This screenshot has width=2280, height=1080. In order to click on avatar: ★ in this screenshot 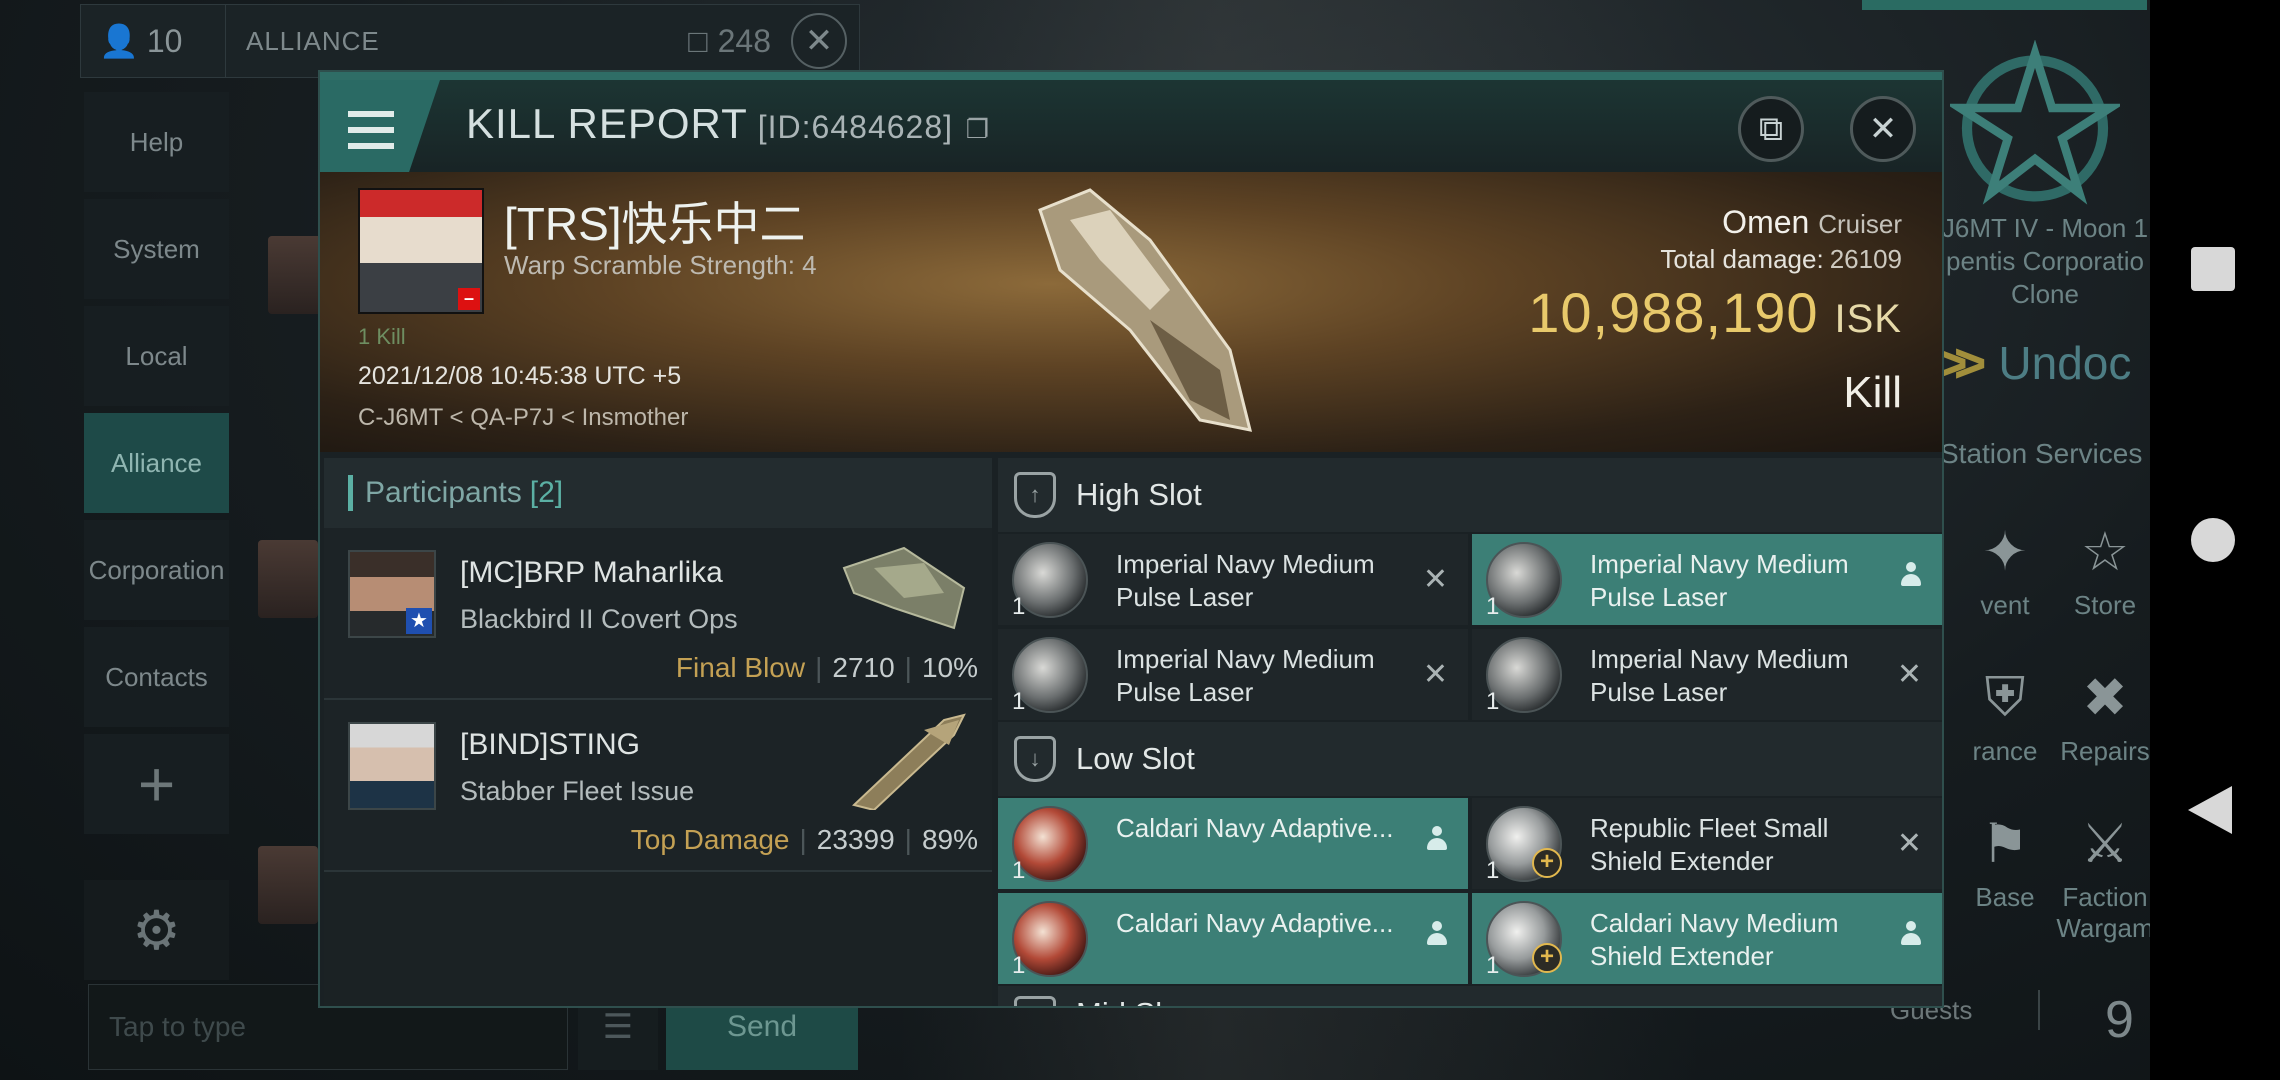, I will do `click(392, 594)`.